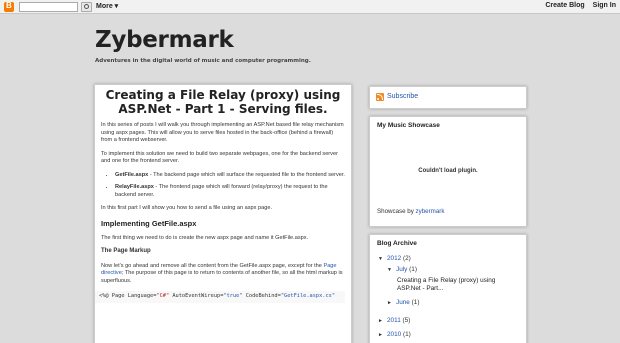  Describe the element at coordinates (407, 258) in the screenshot. I see `archive-count: (2)` at that location.